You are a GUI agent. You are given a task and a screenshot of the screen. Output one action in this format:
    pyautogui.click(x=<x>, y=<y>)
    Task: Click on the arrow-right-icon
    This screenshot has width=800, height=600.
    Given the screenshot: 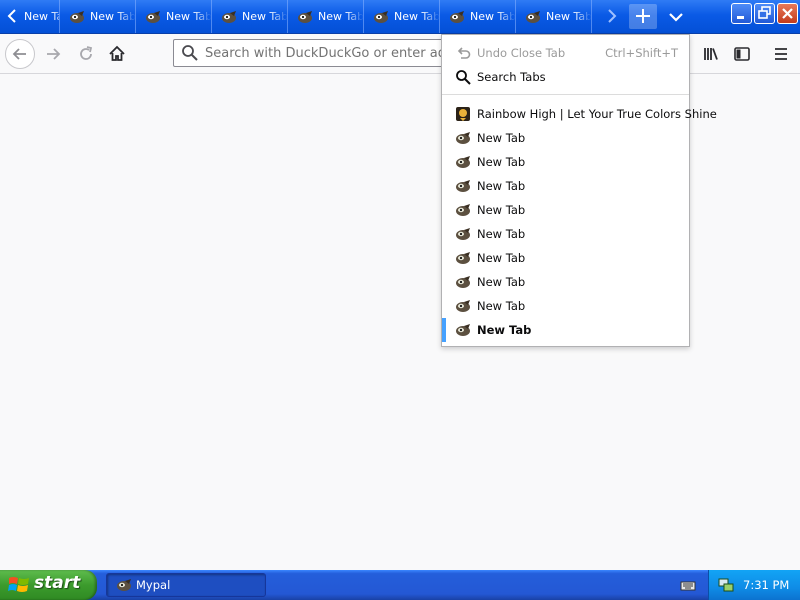 What is the action you would take?
    pyautogui.click(x=54, y=54)
    